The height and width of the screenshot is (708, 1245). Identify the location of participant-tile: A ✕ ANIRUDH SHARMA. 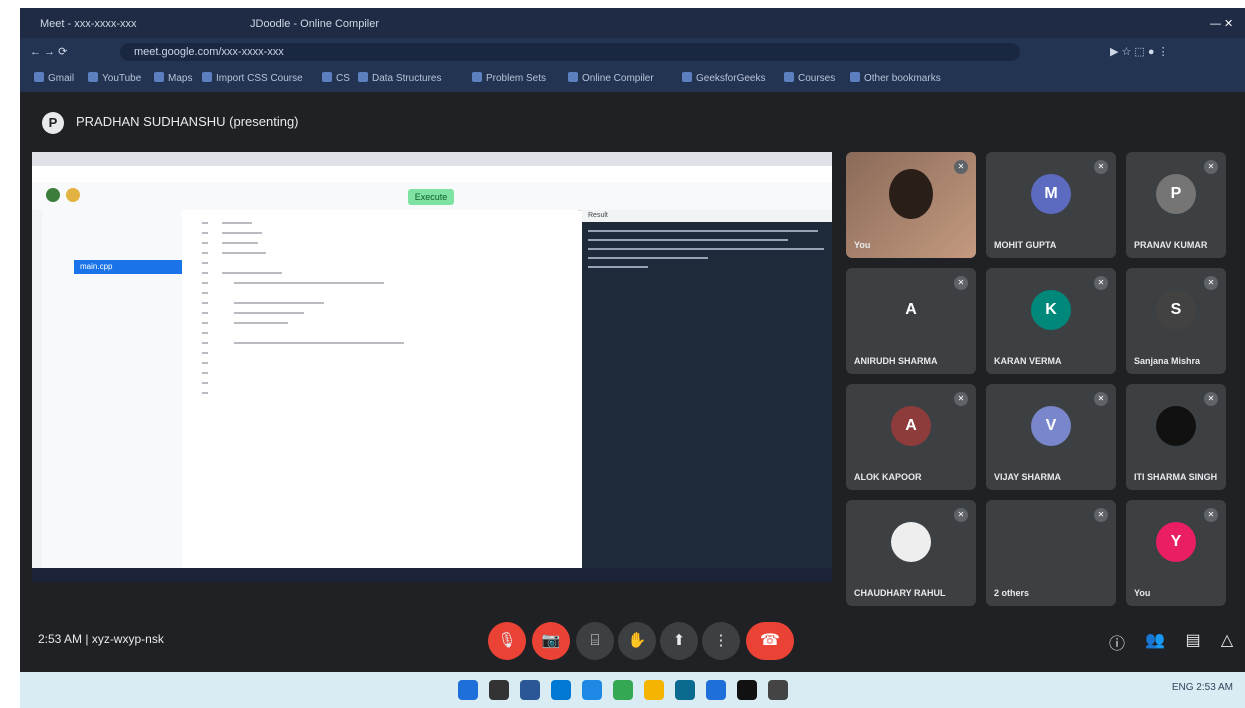
(911, 321).